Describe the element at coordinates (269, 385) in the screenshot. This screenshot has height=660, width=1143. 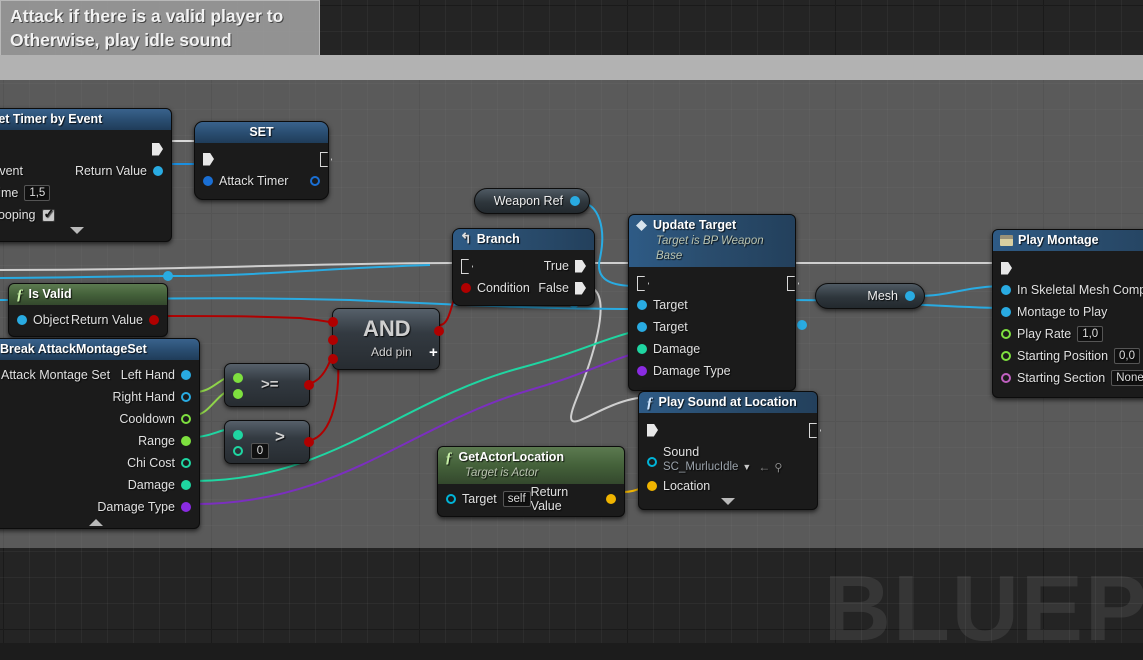
I see `node-greater-equal: >=` at that location.